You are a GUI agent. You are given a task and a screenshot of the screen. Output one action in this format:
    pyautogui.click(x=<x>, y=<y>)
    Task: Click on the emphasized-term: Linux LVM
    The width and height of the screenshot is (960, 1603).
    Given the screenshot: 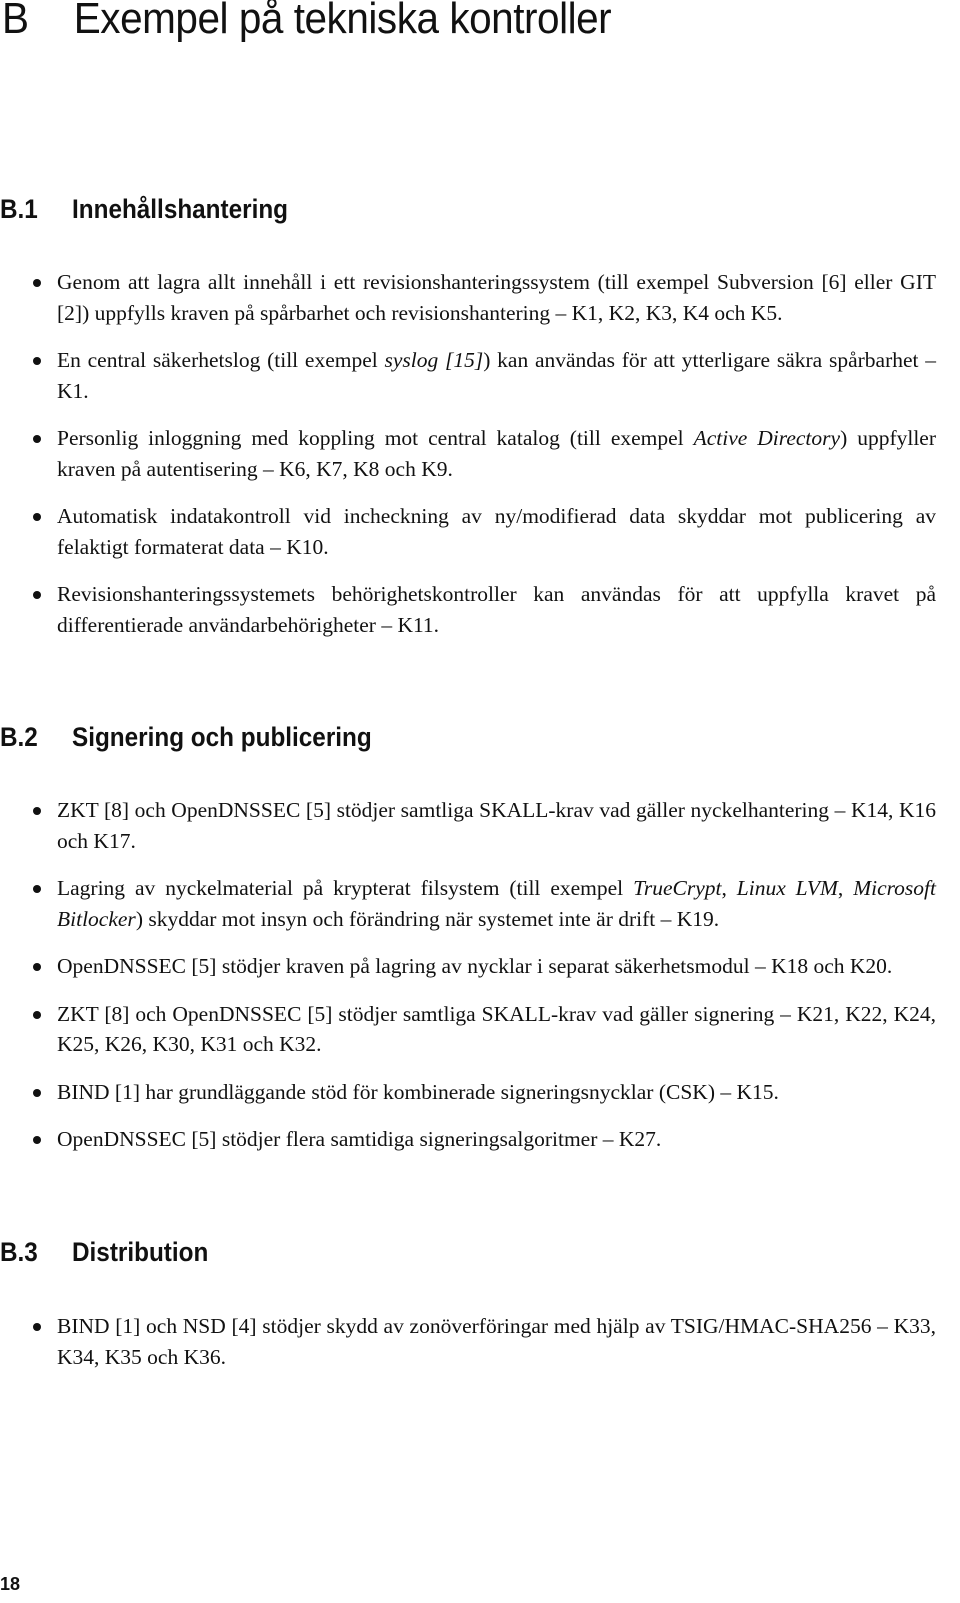 What is the action you would take?
    pyautogui.click(x=787, y=888)
    